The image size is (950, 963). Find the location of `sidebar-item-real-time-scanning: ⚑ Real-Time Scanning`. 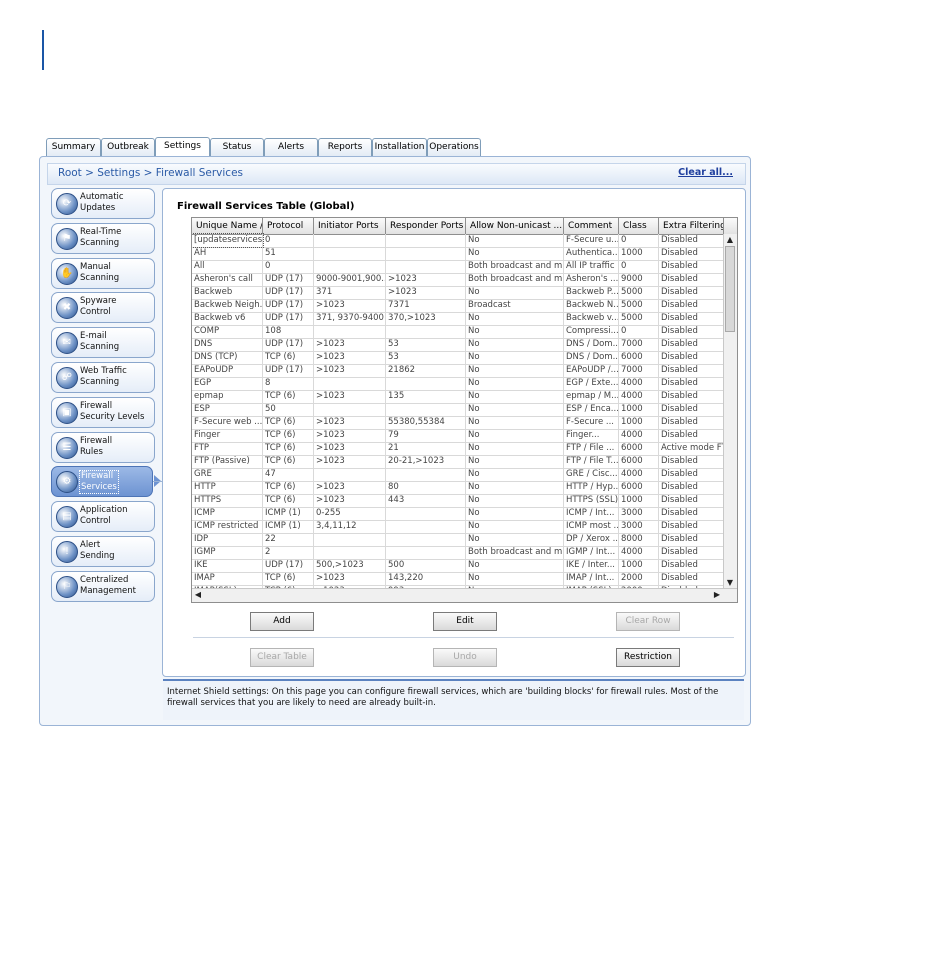

sidebar-item-real-time-scanning: ⚑ Real-Time Scanning is located at coordinates (103, 238).